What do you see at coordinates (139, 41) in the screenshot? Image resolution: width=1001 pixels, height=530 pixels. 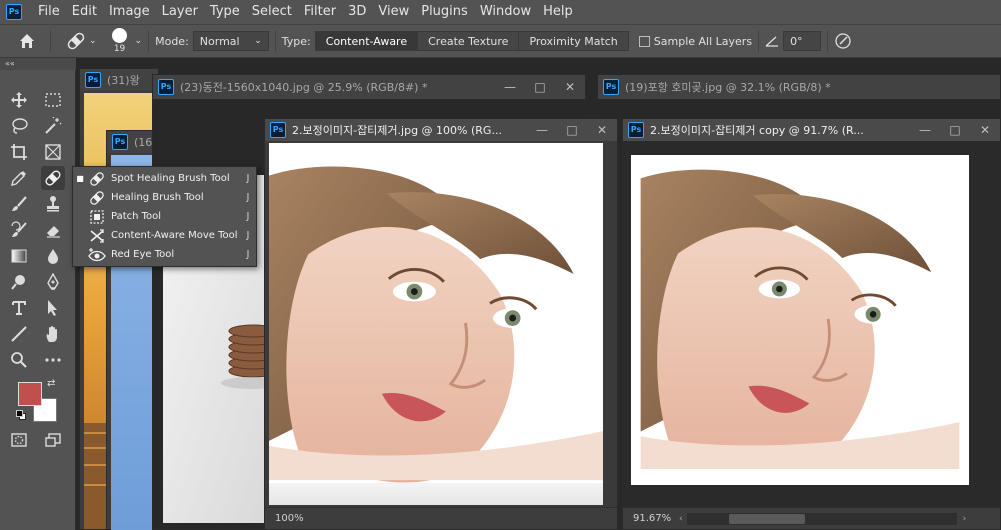 I see `chevron-down-icon: ⌄` at bounding box center [139, 41].